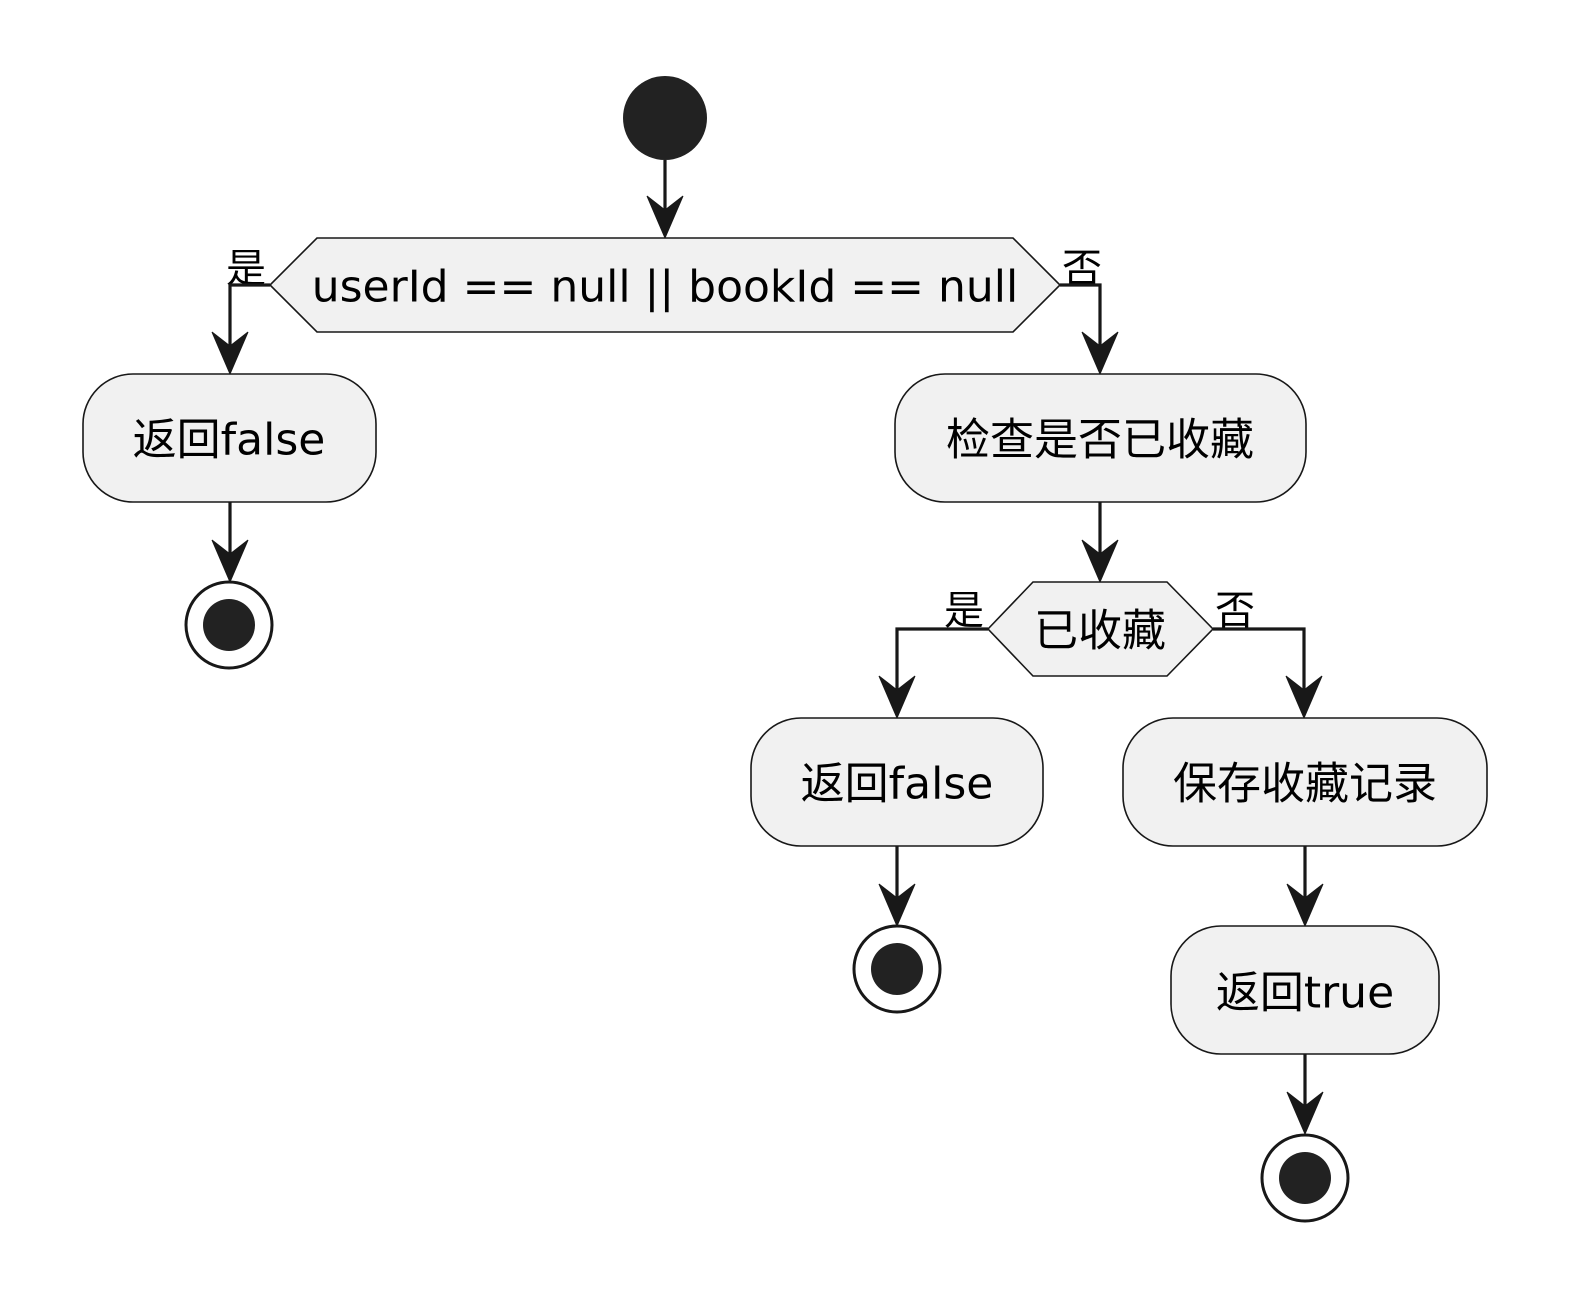 This screenshot has width=1584, height=1316. What do you see at coordinates (897, 784) in the screenshot?
I see `action-return-false-2-label: 返回false` at bounding box center [897, 784].